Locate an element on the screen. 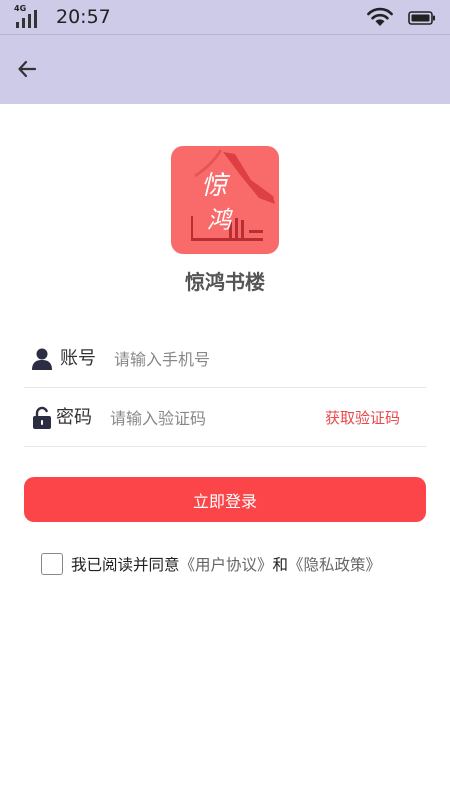 This screenshot has height=800, width=450. status-time: 20:57 is located at coordinates (83, 17).